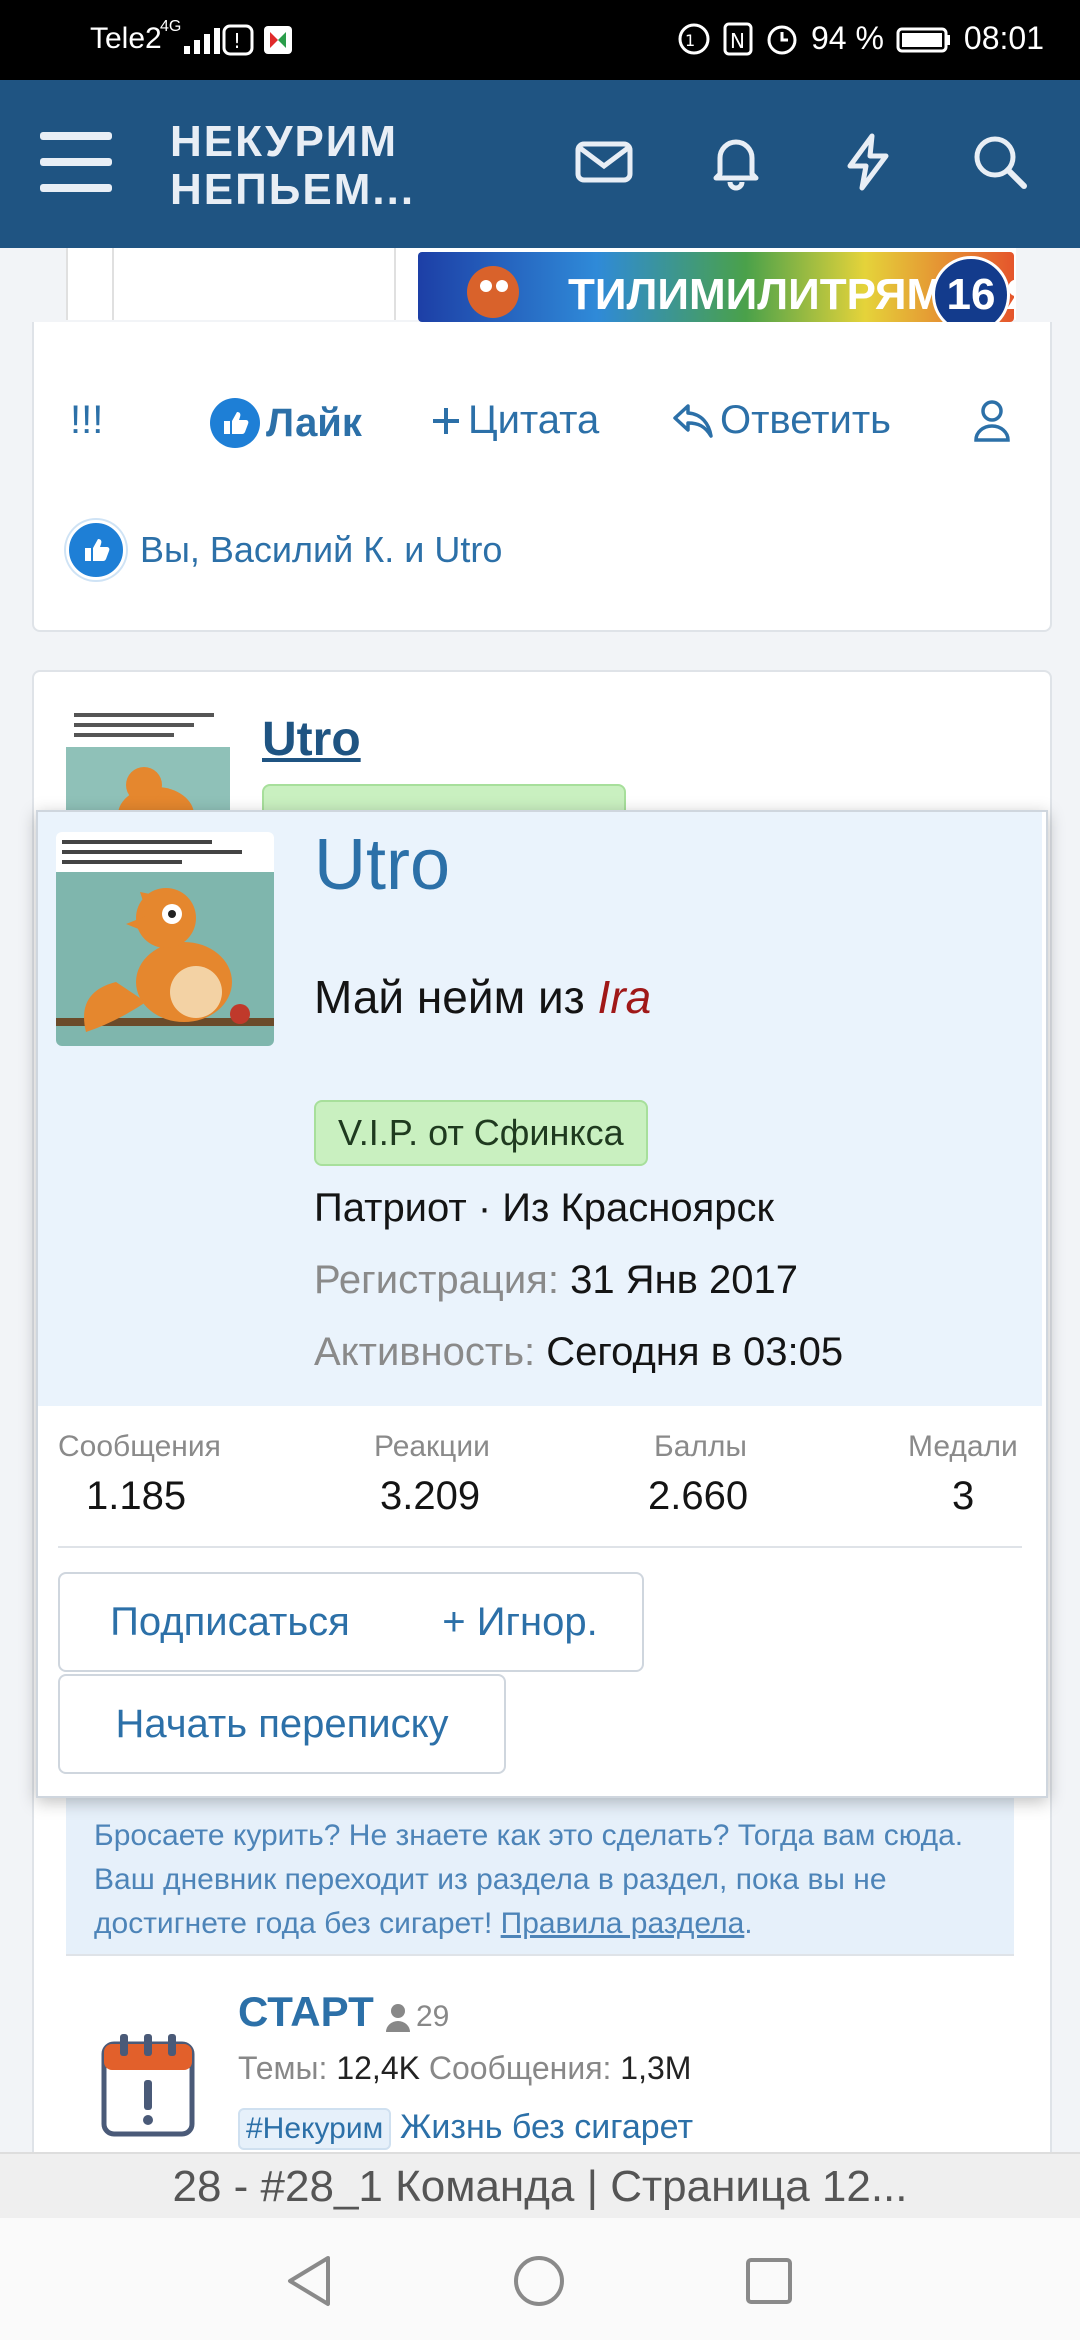 Image resolution: width=1080 pixels, height=2340 pixels. What do you see at coordinates (282, 1724) in the screenshot?
I see `start-conversation-button: Начать переписку` at bounding box center [282, 1724].